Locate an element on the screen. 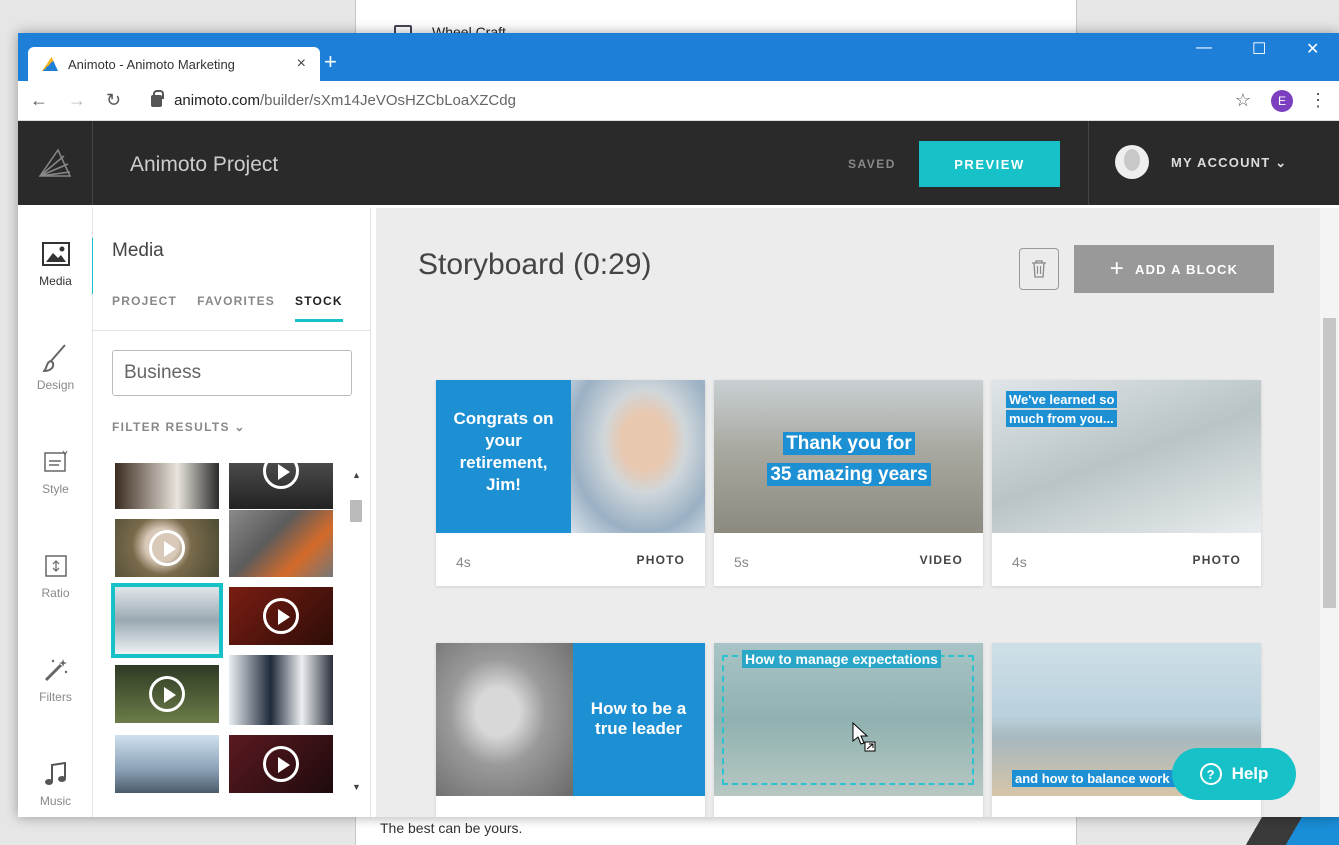 This screenshot has width=1339, height=845. block-thumbnail: How to be a true leader is located at coordinates (570, 719).